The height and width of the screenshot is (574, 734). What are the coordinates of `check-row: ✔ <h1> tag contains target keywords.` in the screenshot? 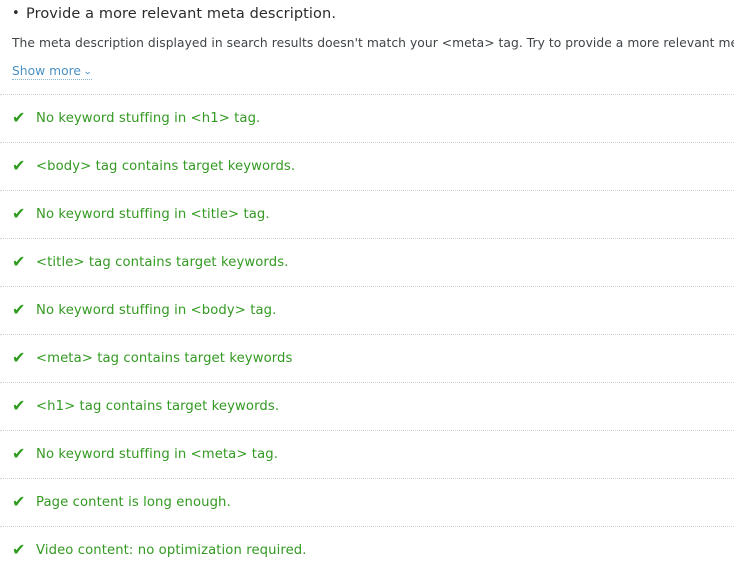 It's located at (367, 406).